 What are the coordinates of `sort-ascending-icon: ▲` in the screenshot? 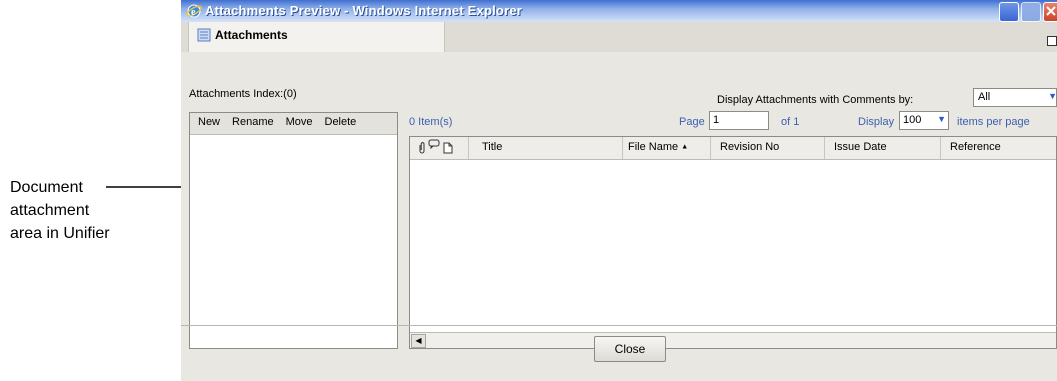 It's located at (685, 147).